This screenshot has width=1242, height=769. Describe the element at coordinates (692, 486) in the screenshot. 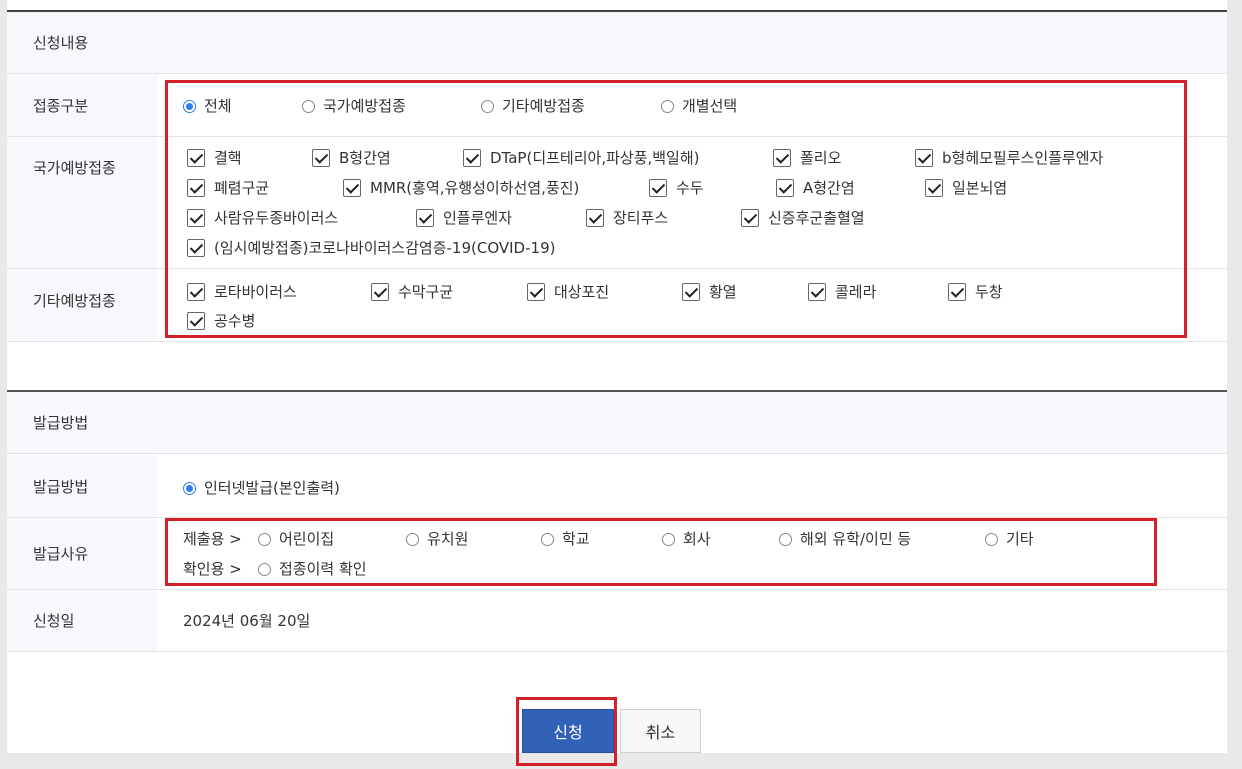

I see `issue-method-options: 인터넷발급(본인출력)` at that location.